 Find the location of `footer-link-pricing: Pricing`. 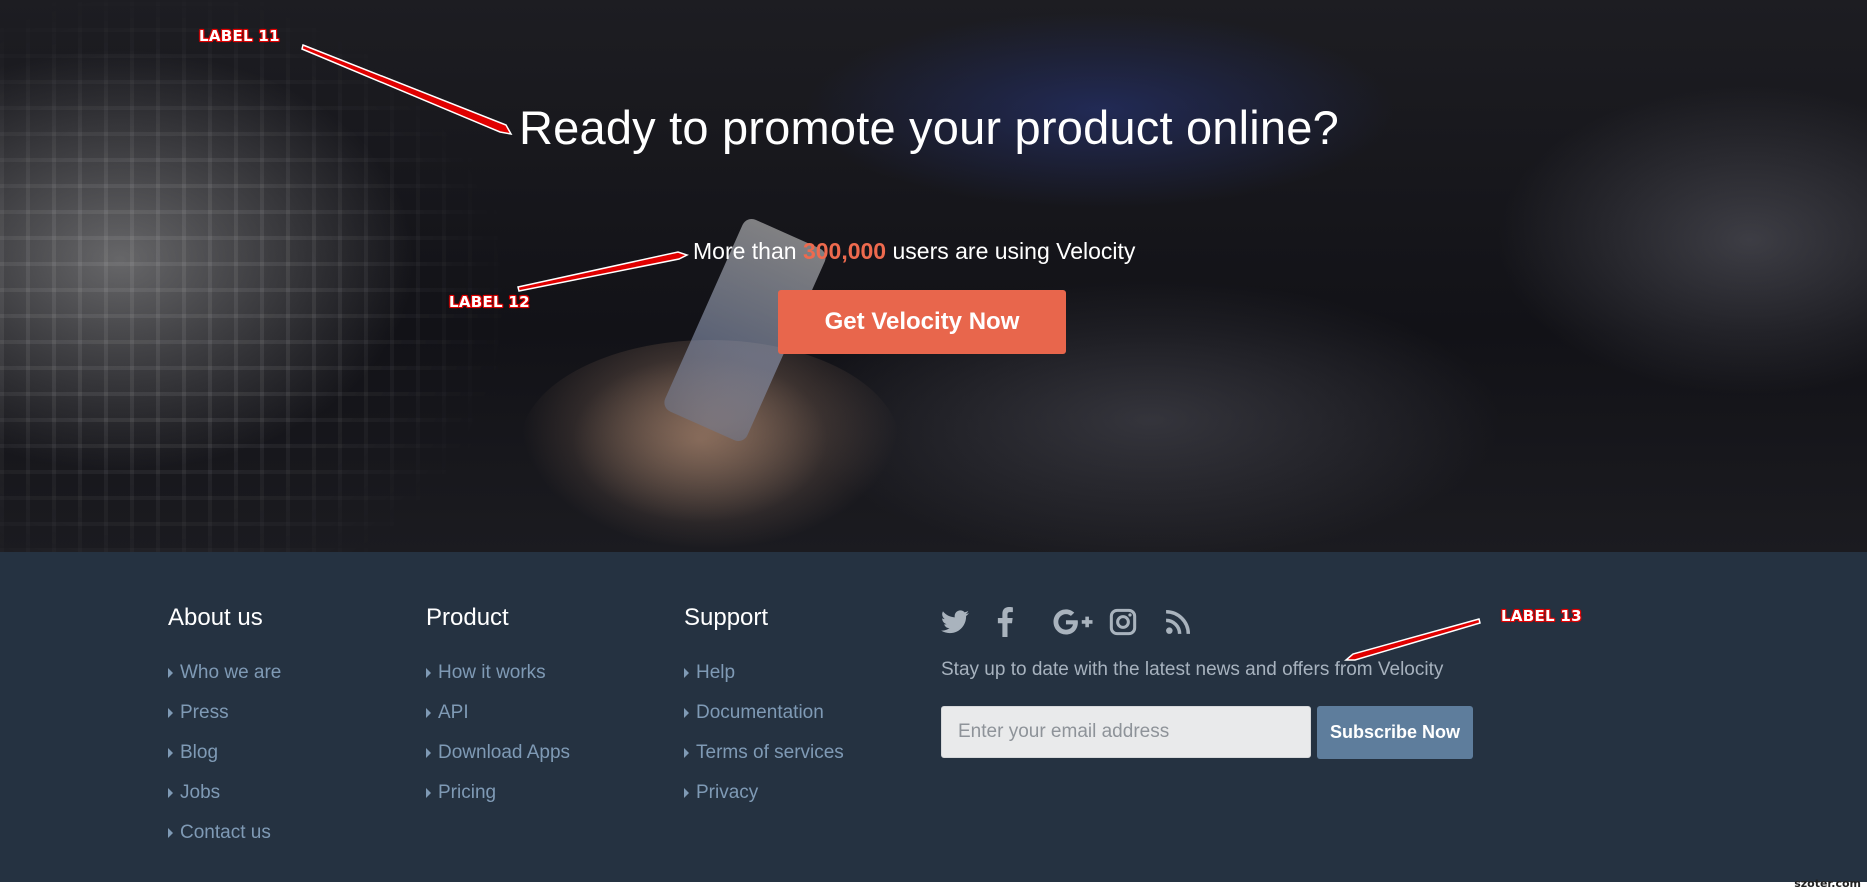

footer-link-pricing: Pricing is located at coordinates (498, 793).